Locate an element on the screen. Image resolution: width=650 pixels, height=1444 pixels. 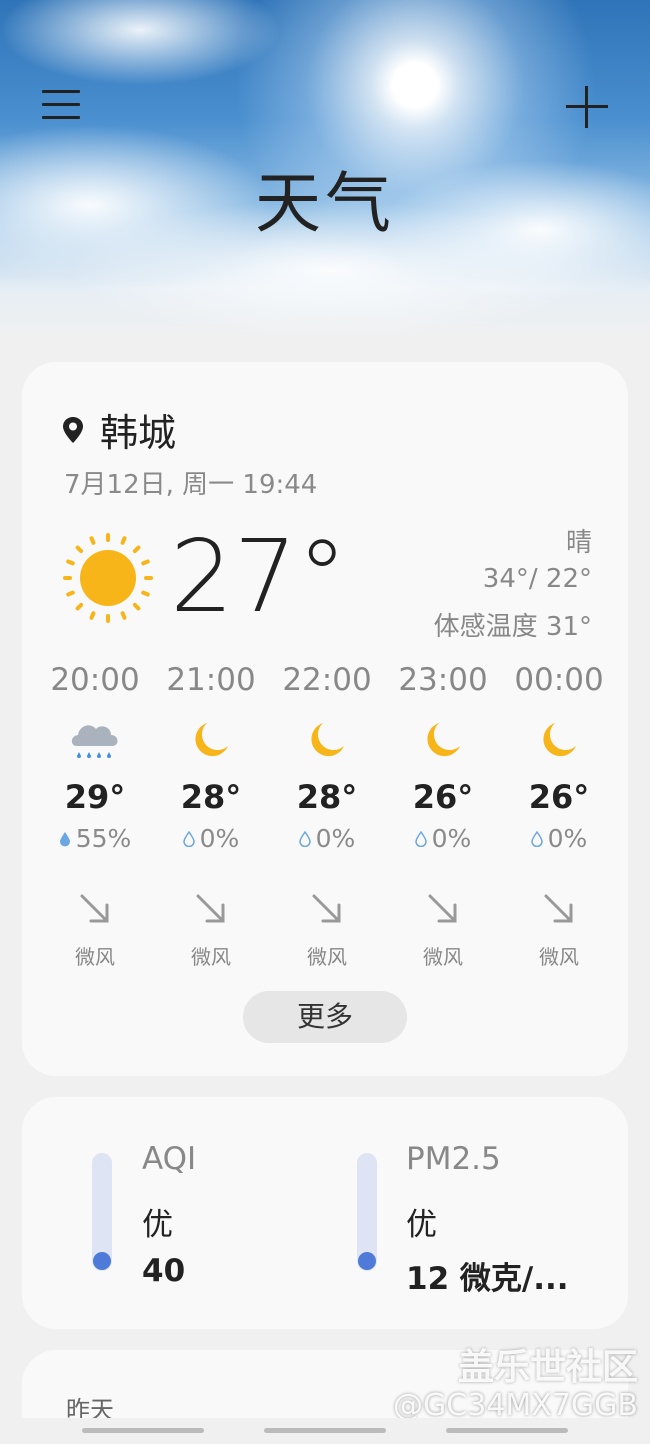
location-row: 韩城 is located at coordinates (119, 429).